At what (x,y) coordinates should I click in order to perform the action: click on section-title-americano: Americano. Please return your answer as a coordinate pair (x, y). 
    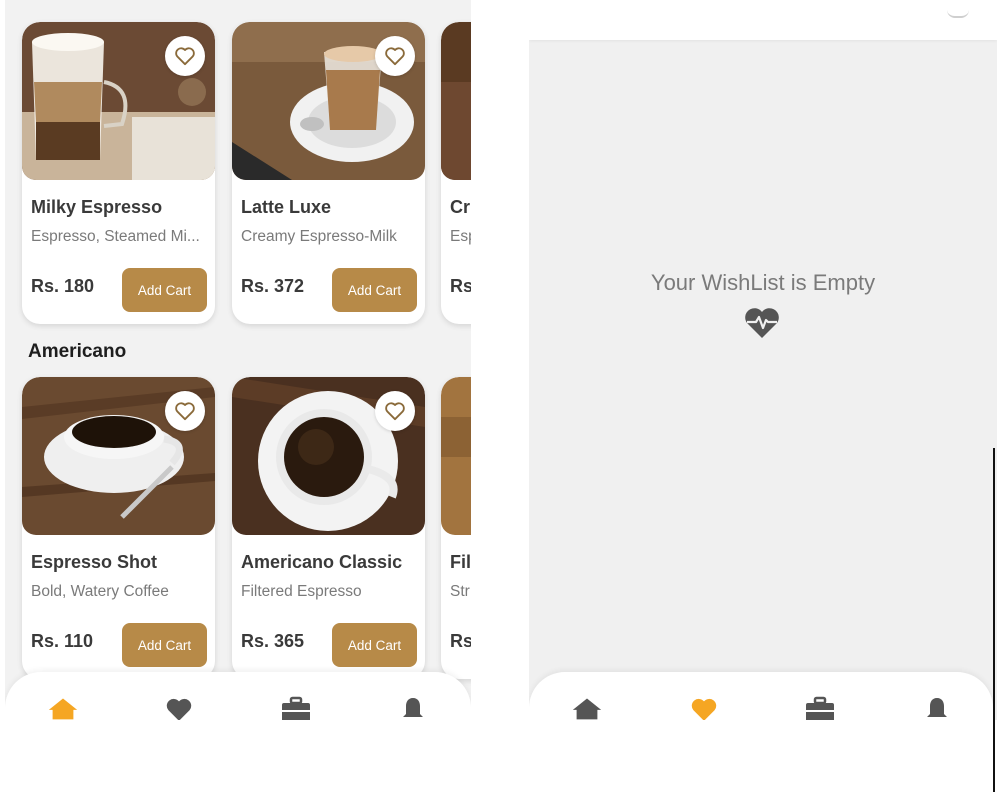
    Looking at the image, I should click on (77, 351).